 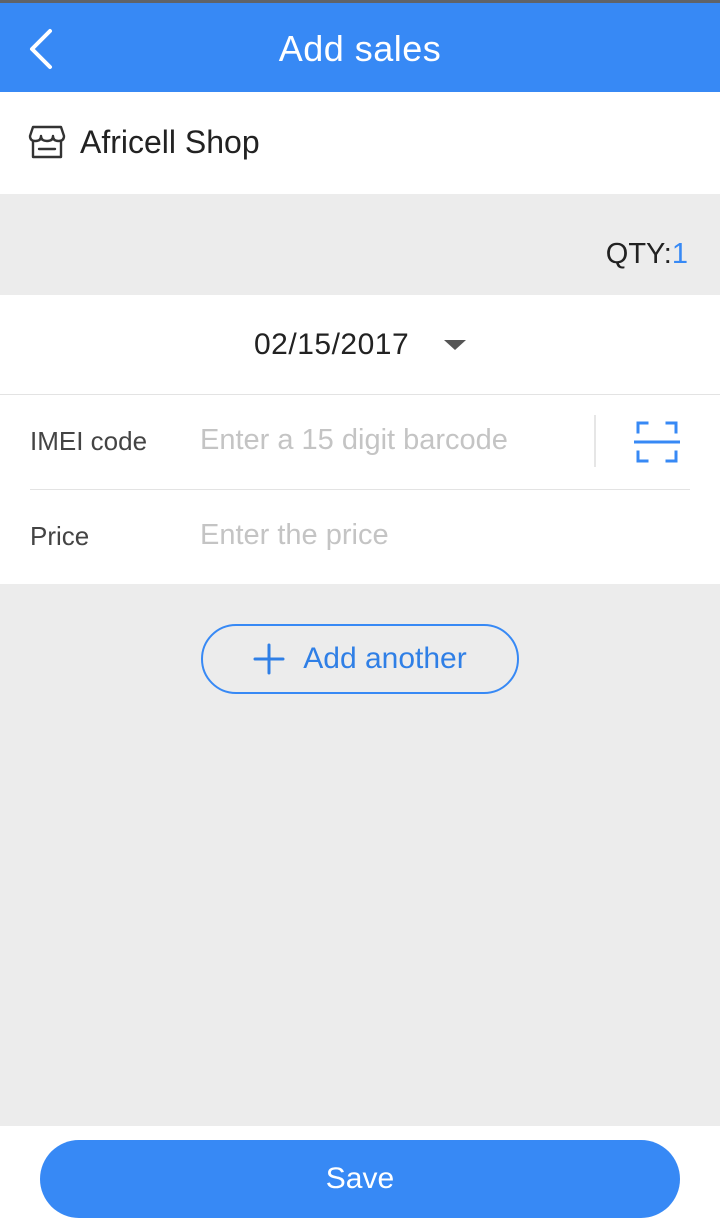 I want to click on add-another-button: Add another, so click(x=360, y=659).